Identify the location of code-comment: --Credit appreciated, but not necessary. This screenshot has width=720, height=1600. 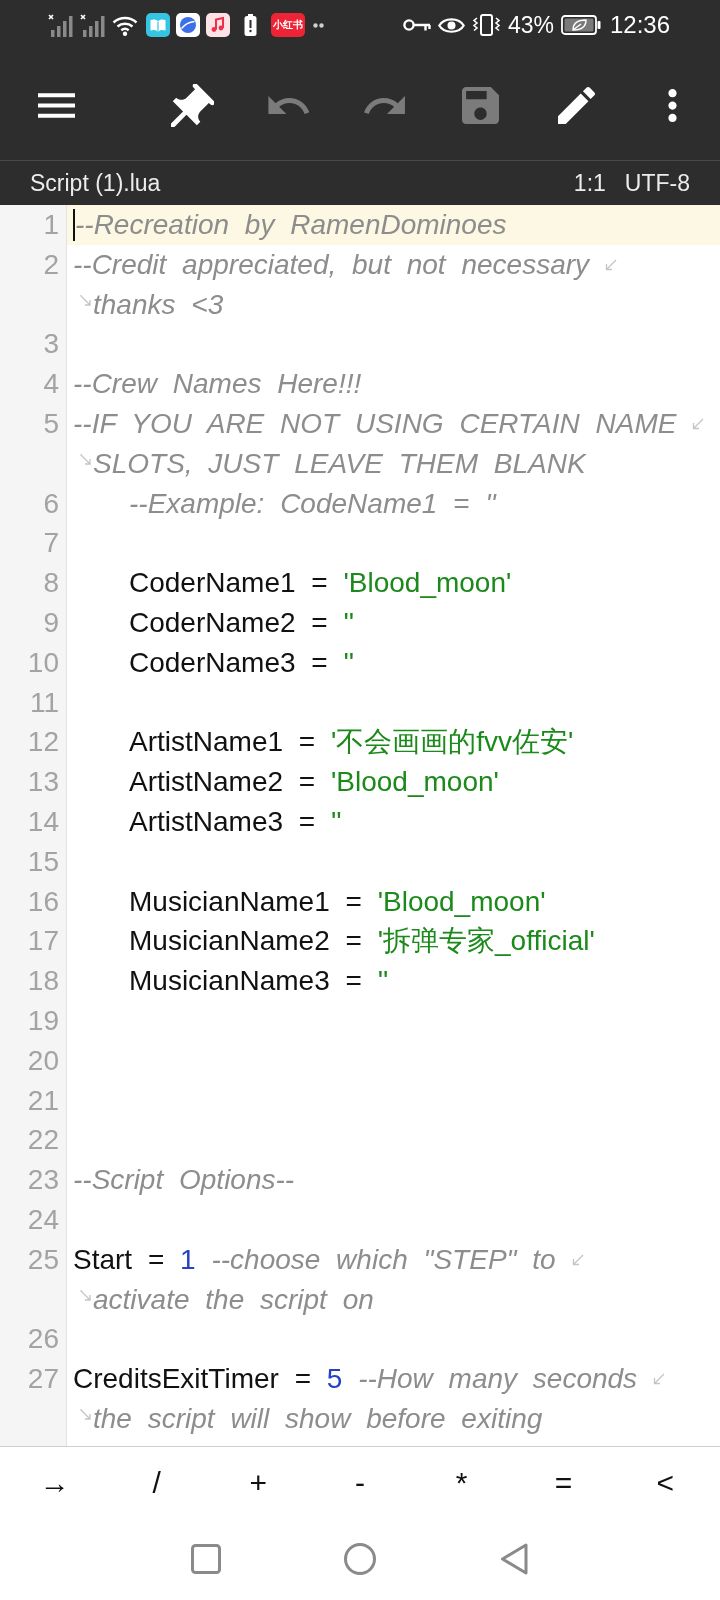
(331, 264).